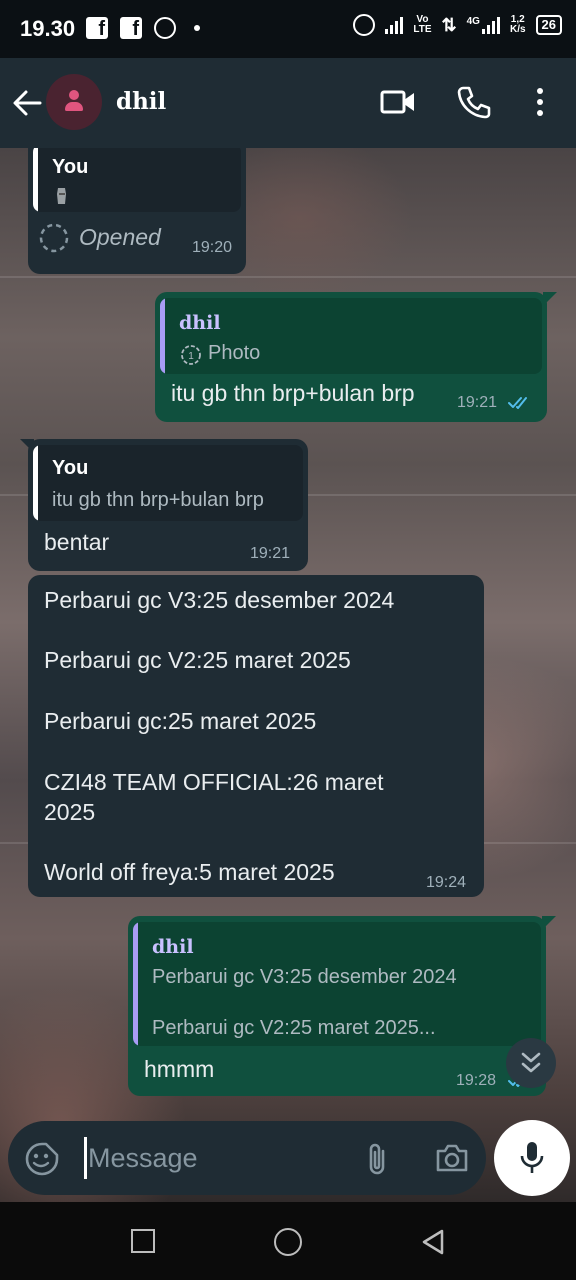 This screenshot has height=1280, width=576. I want to click on message-composer, so click(247, 1158).